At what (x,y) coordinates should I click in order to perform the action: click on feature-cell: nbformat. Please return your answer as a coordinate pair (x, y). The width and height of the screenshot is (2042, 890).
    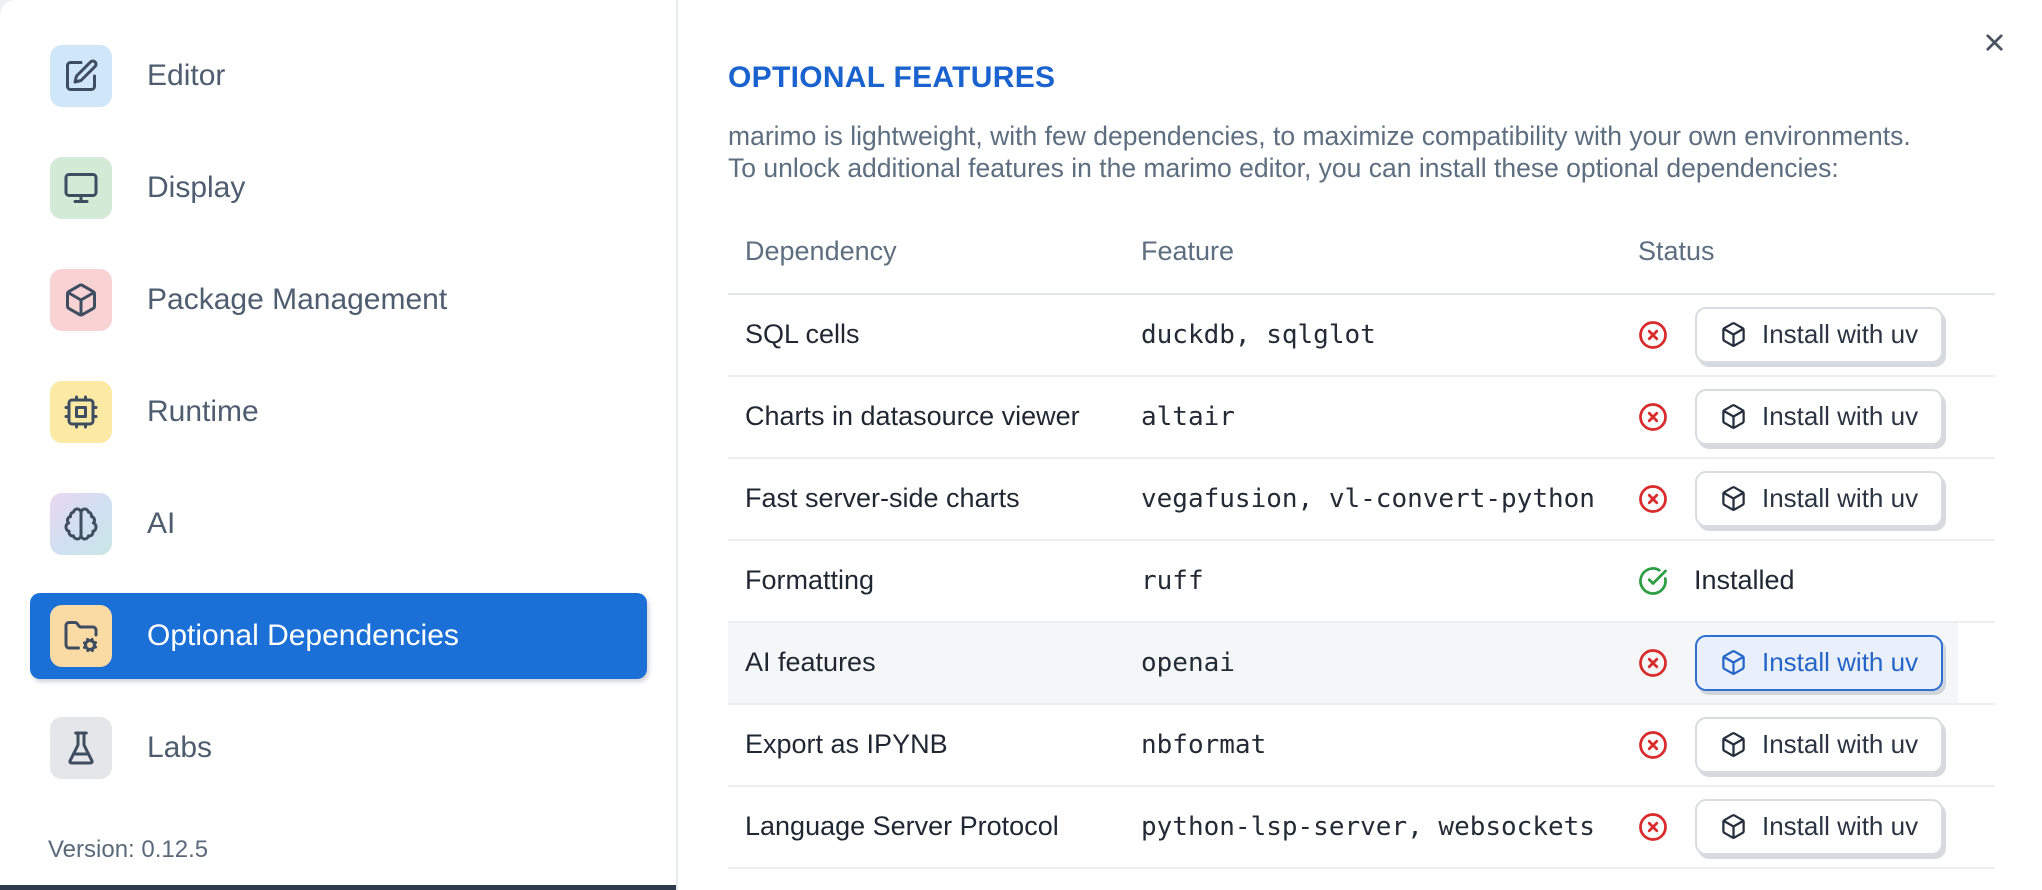
    Looking at the image, I should click on (1204, 744).